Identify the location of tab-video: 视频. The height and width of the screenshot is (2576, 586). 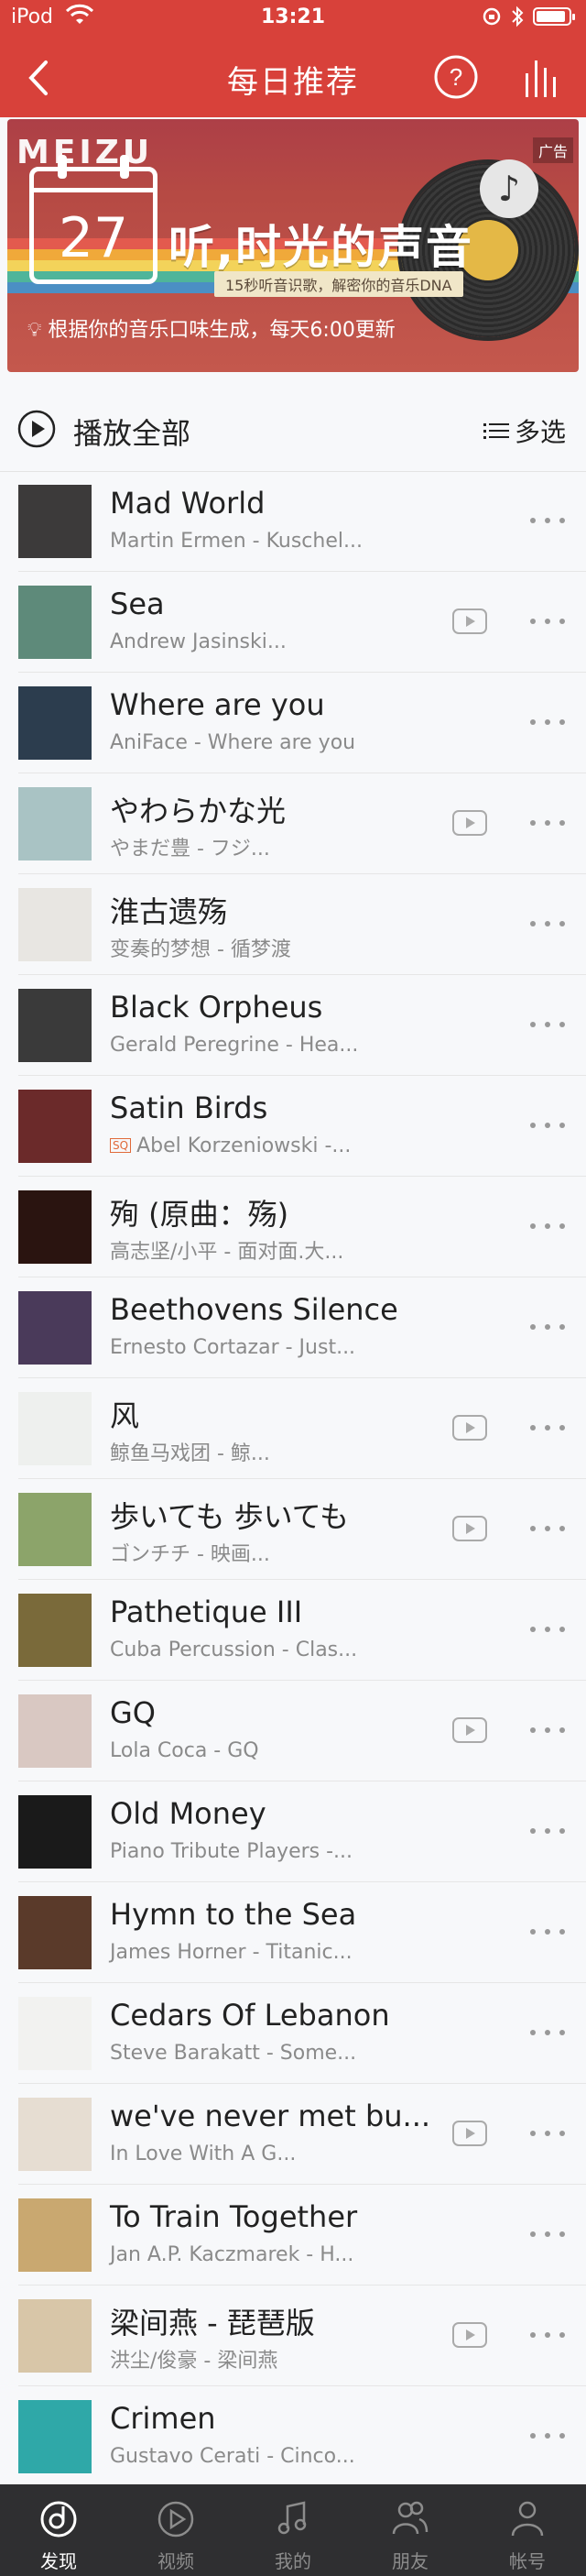
(175, 2530).